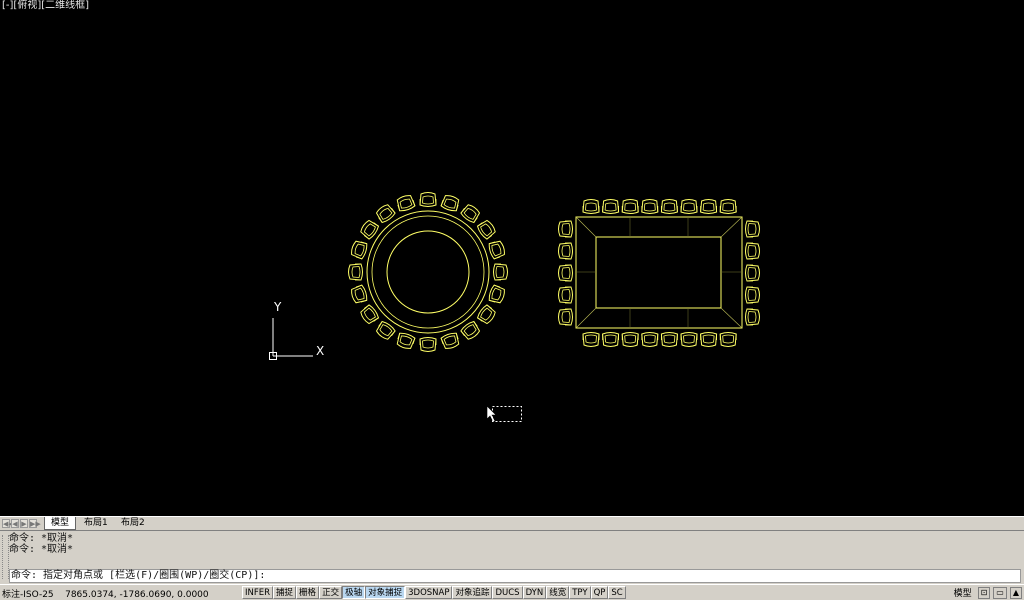 The width and height of the screenshot is (1024, 600). Describe the element at coordinates (507, 592) in the screenshot. I see `toggle-ducs: DUCS` at that location.